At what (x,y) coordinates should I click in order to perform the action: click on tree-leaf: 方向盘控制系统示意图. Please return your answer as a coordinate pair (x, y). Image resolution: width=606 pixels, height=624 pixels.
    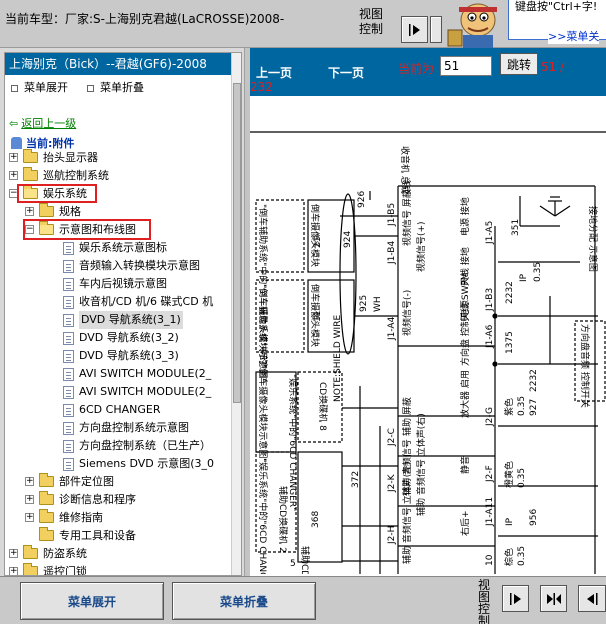
    Looking at the image, I should click on (117, 428).